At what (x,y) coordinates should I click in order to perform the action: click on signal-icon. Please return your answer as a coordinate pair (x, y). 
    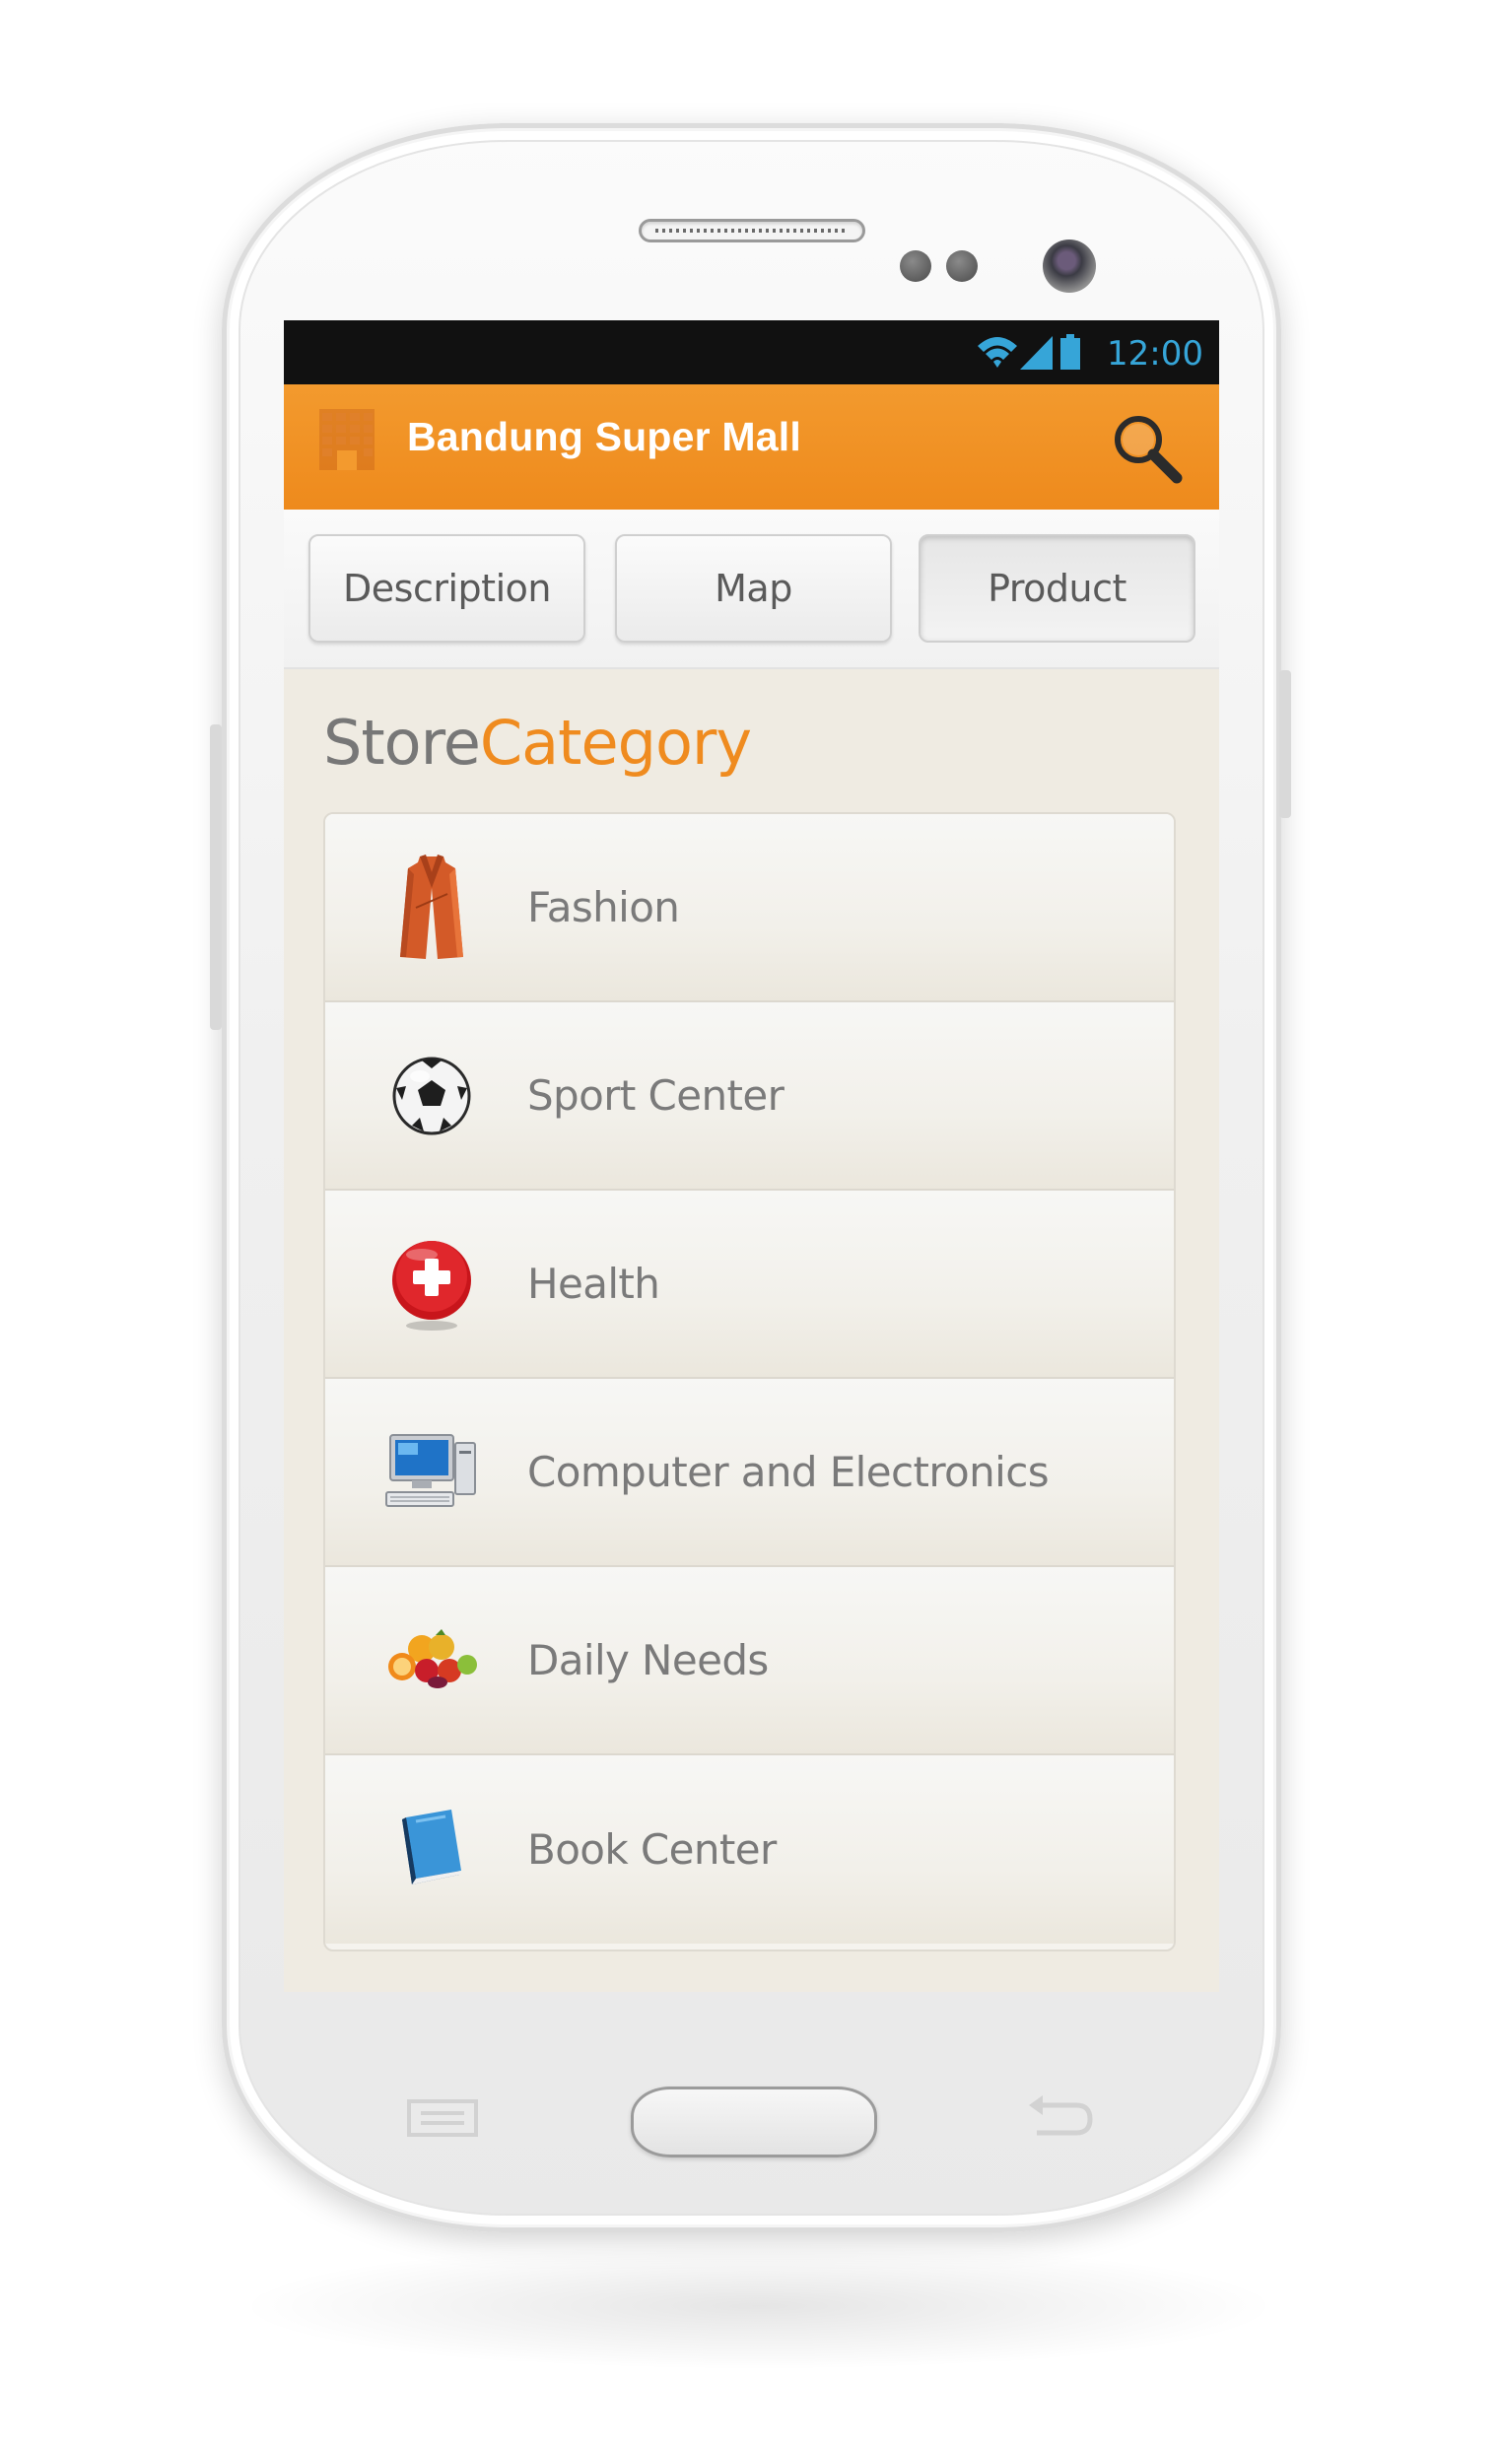
    Looking at the image, I should click on (1036, 353).